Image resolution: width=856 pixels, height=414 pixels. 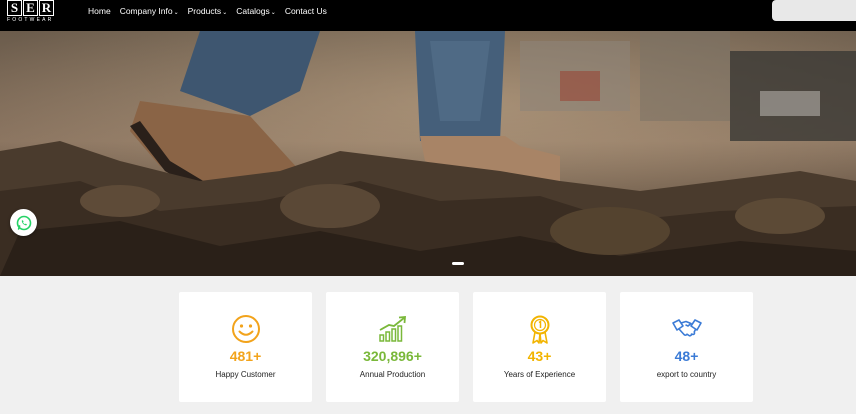 What do you see at coordinates (686, 347) in the screenshot?
I see `stat-card-export-countries: 48+ export to country` at bounding box center [686, 347].